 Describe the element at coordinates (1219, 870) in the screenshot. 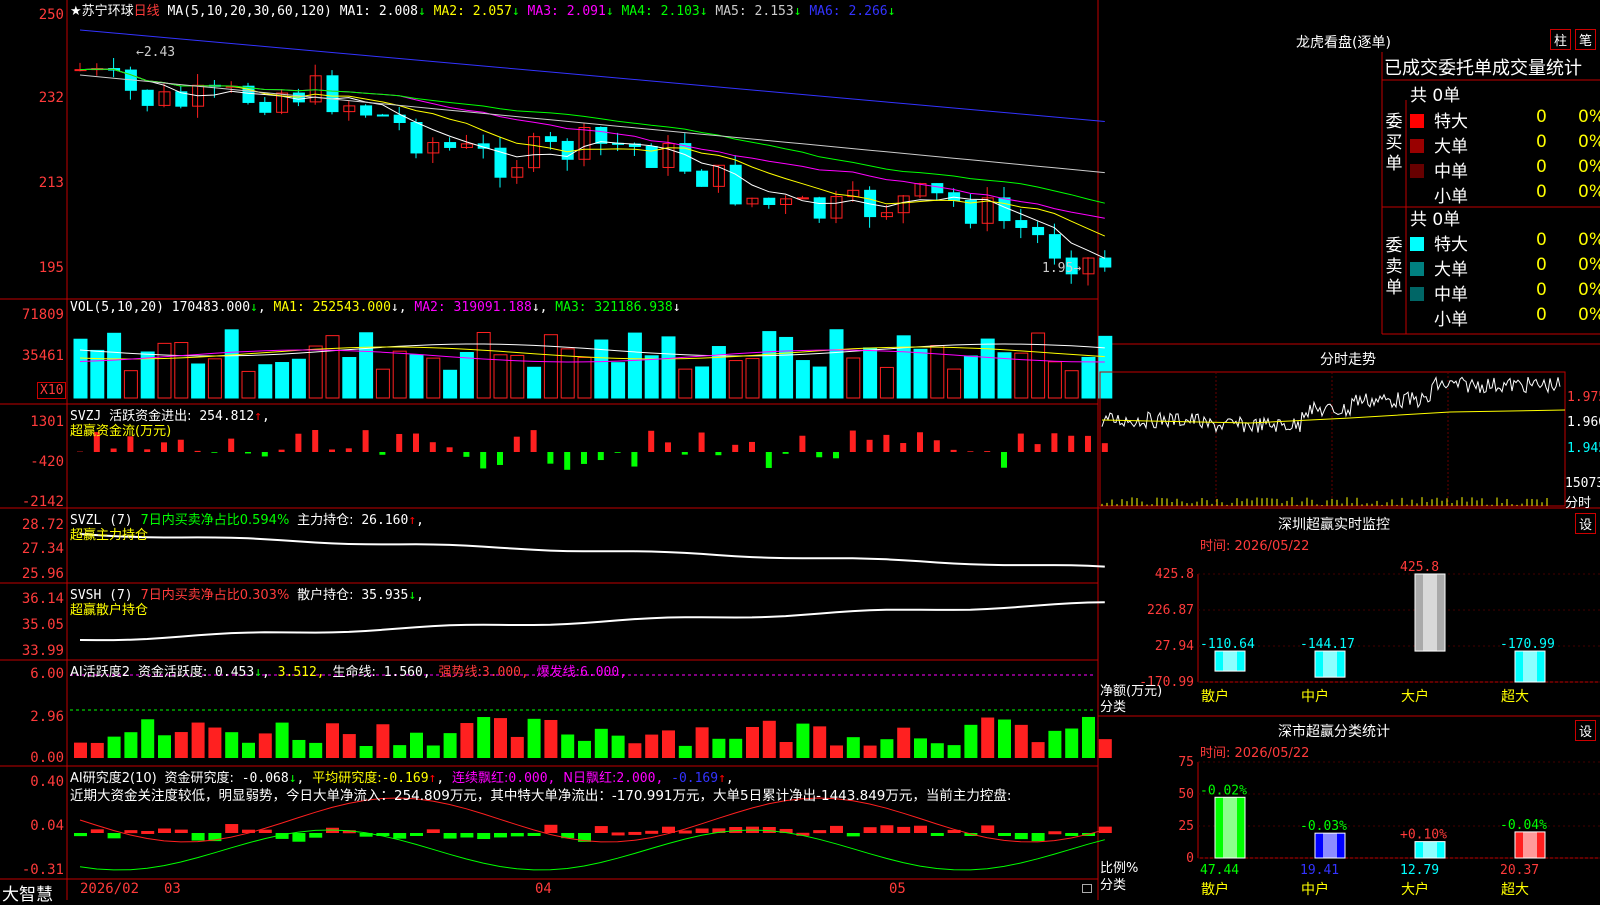

I see `class-value-label: 47.44` at that location.